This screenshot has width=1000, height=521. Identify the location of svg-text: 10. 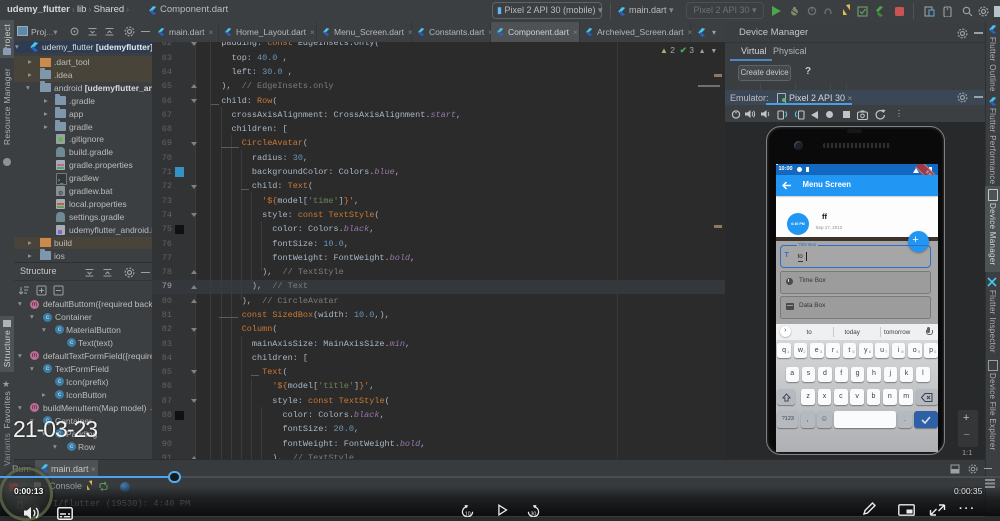
(468, 515).